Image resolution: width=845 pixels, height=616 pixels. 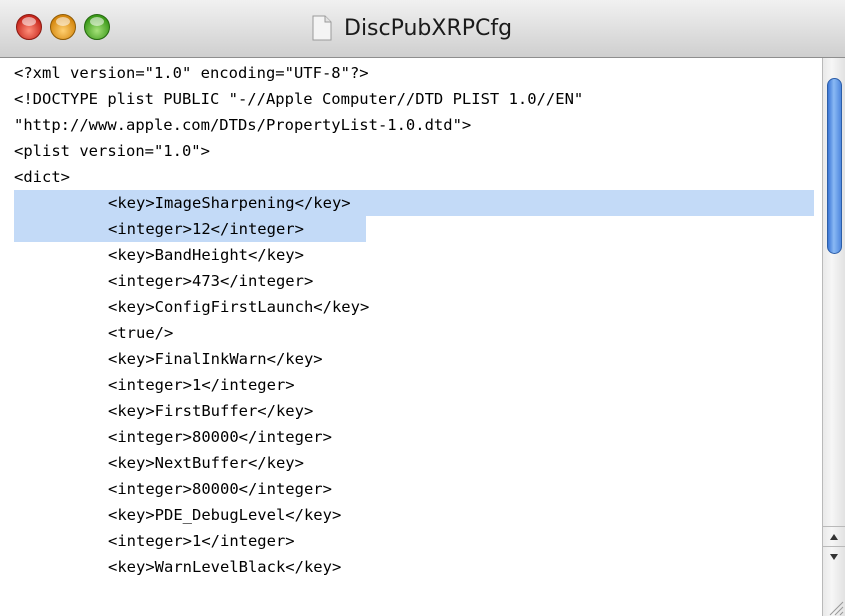 I want to click on code-line: <plist version="1.0">, so click(x=112, y=151).